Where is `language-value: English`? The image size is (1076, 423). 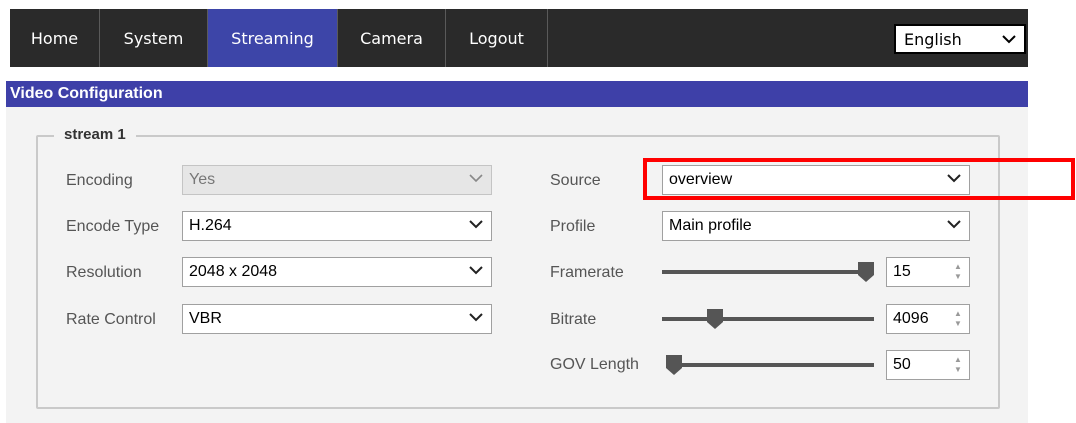
language-value: English is located at coordinates (933, 39).